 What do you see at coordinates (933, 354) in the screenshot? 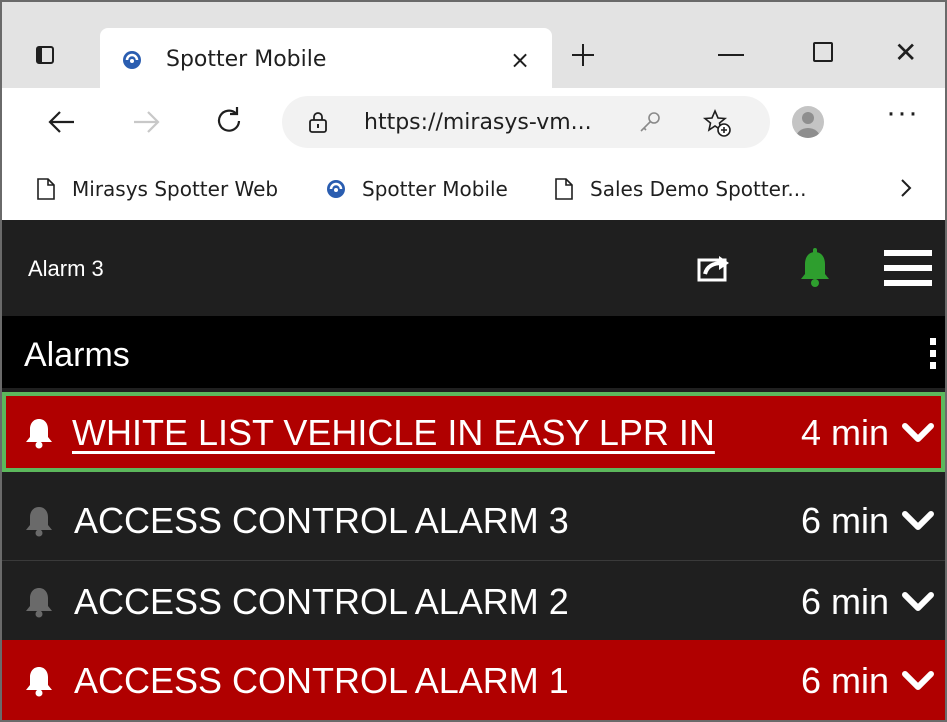
I see `kebab-menu-icon` at bounding box center [933, 354].